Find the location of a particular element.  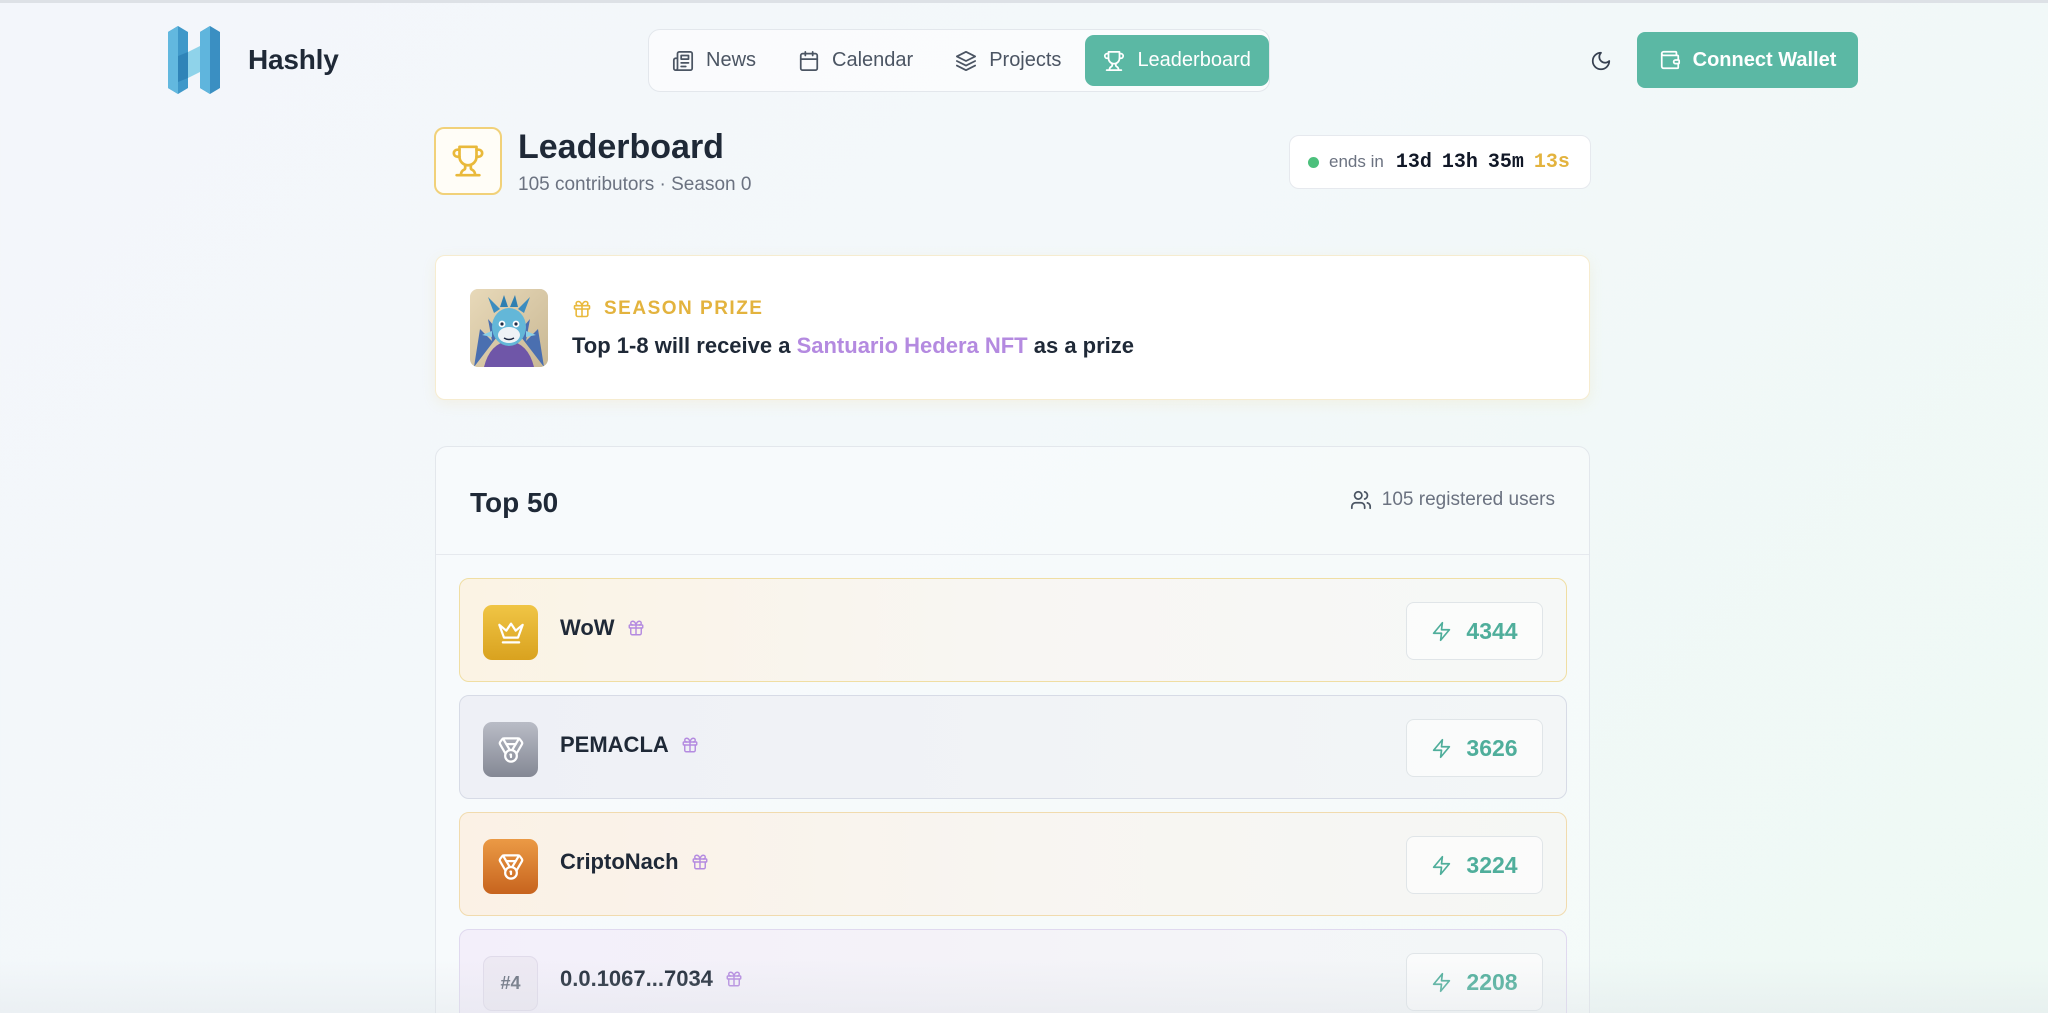

nav-item-projects: Projects is located at coordinates (1008, 60).